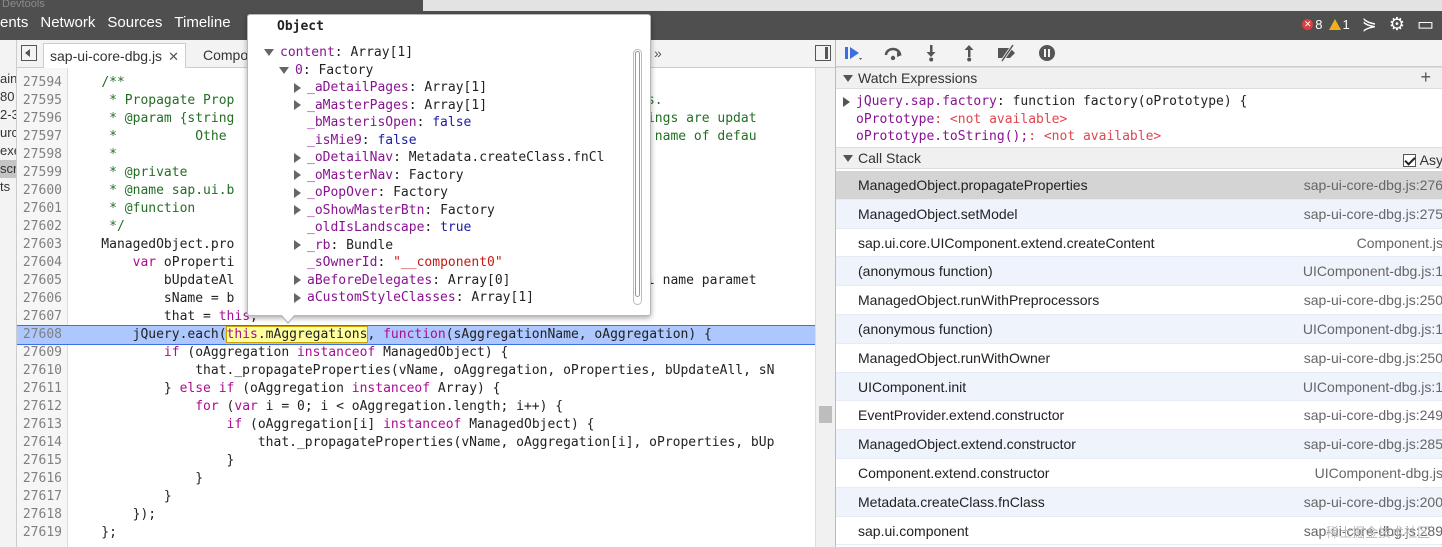  What do you see at coordinates (41, 263) in the screenshot?
I see `line-number: 27604` at bounding box center [41, 263].